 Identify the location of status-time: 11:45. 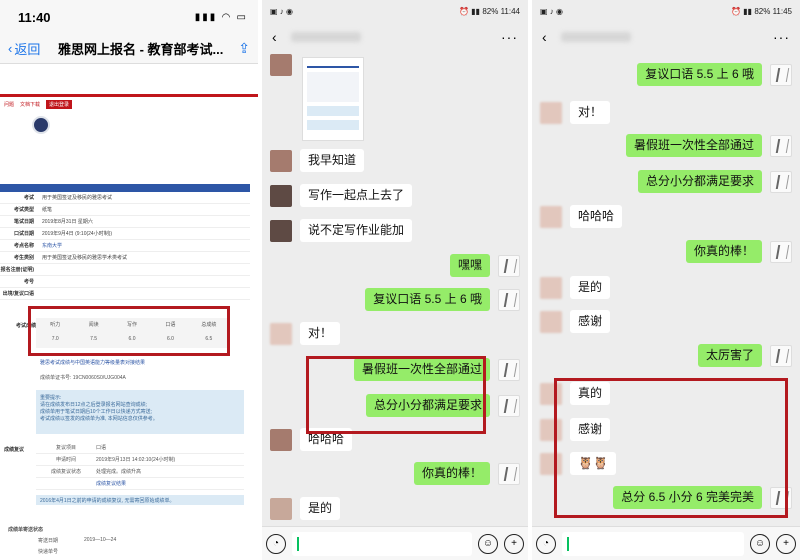
(782, 11).